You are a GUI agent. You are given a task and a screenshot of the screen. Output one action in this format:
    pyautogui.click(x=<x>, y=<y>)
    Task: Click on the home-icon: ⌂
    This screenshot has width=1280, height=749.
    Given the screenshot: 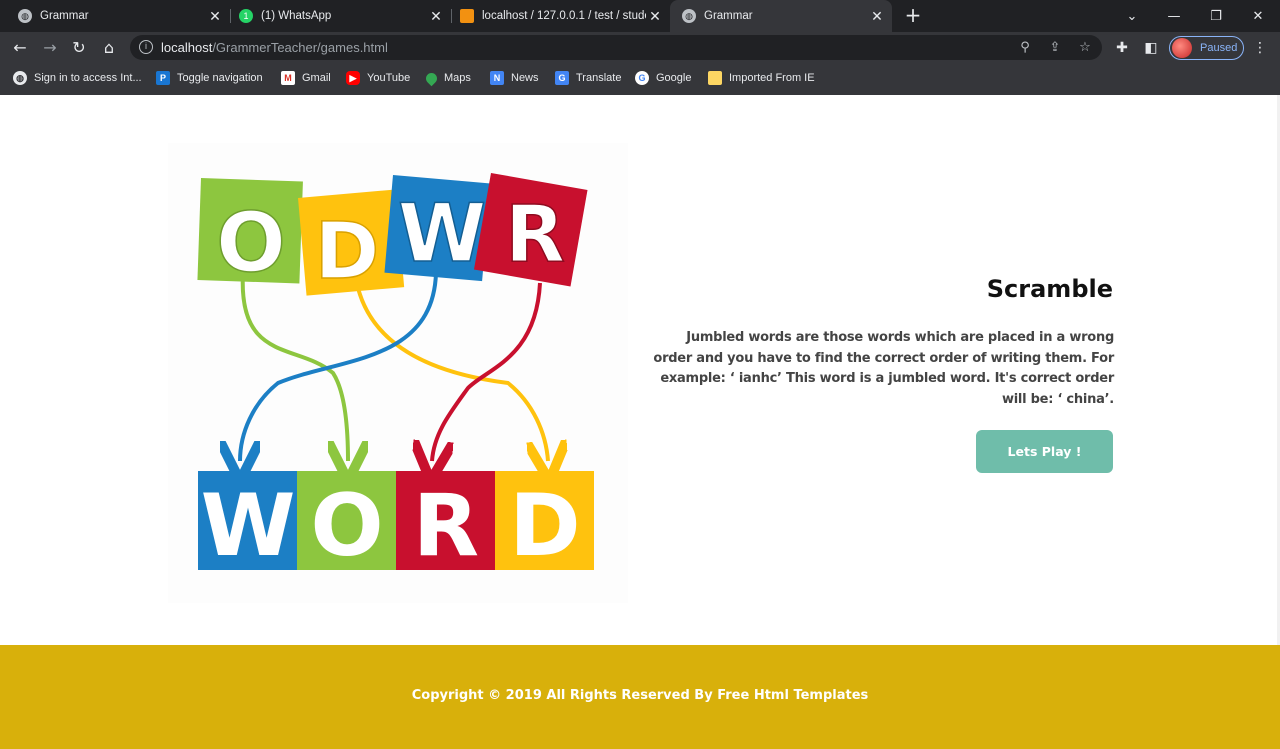 What is the action you would take?
    pyautogui.click(x=109, y=47)
    